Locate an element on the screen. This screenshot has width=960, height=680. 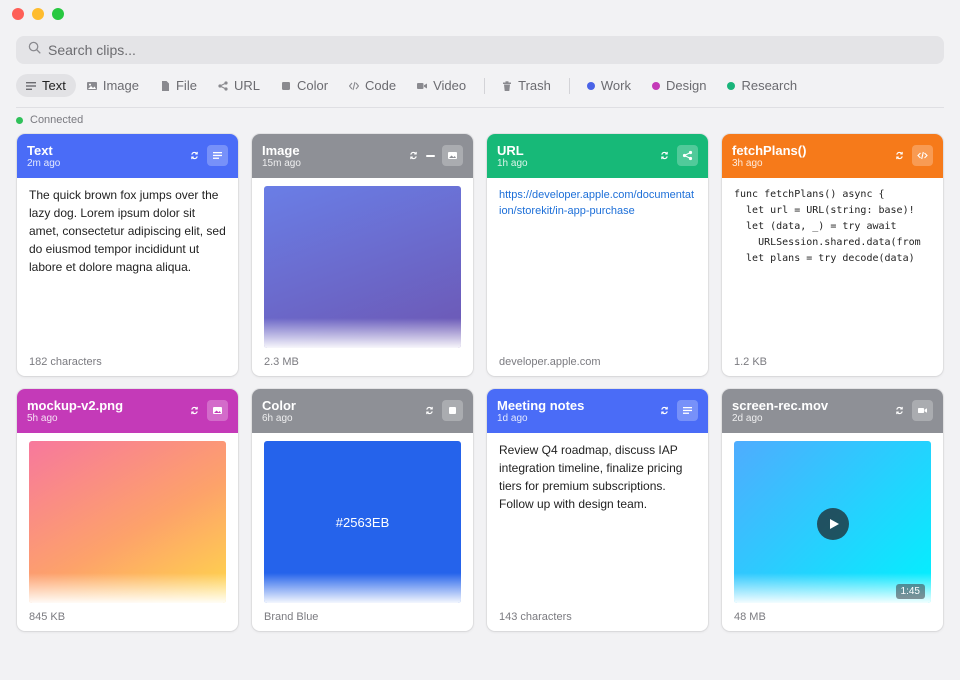
search-input is located at coordinates (488, 50).